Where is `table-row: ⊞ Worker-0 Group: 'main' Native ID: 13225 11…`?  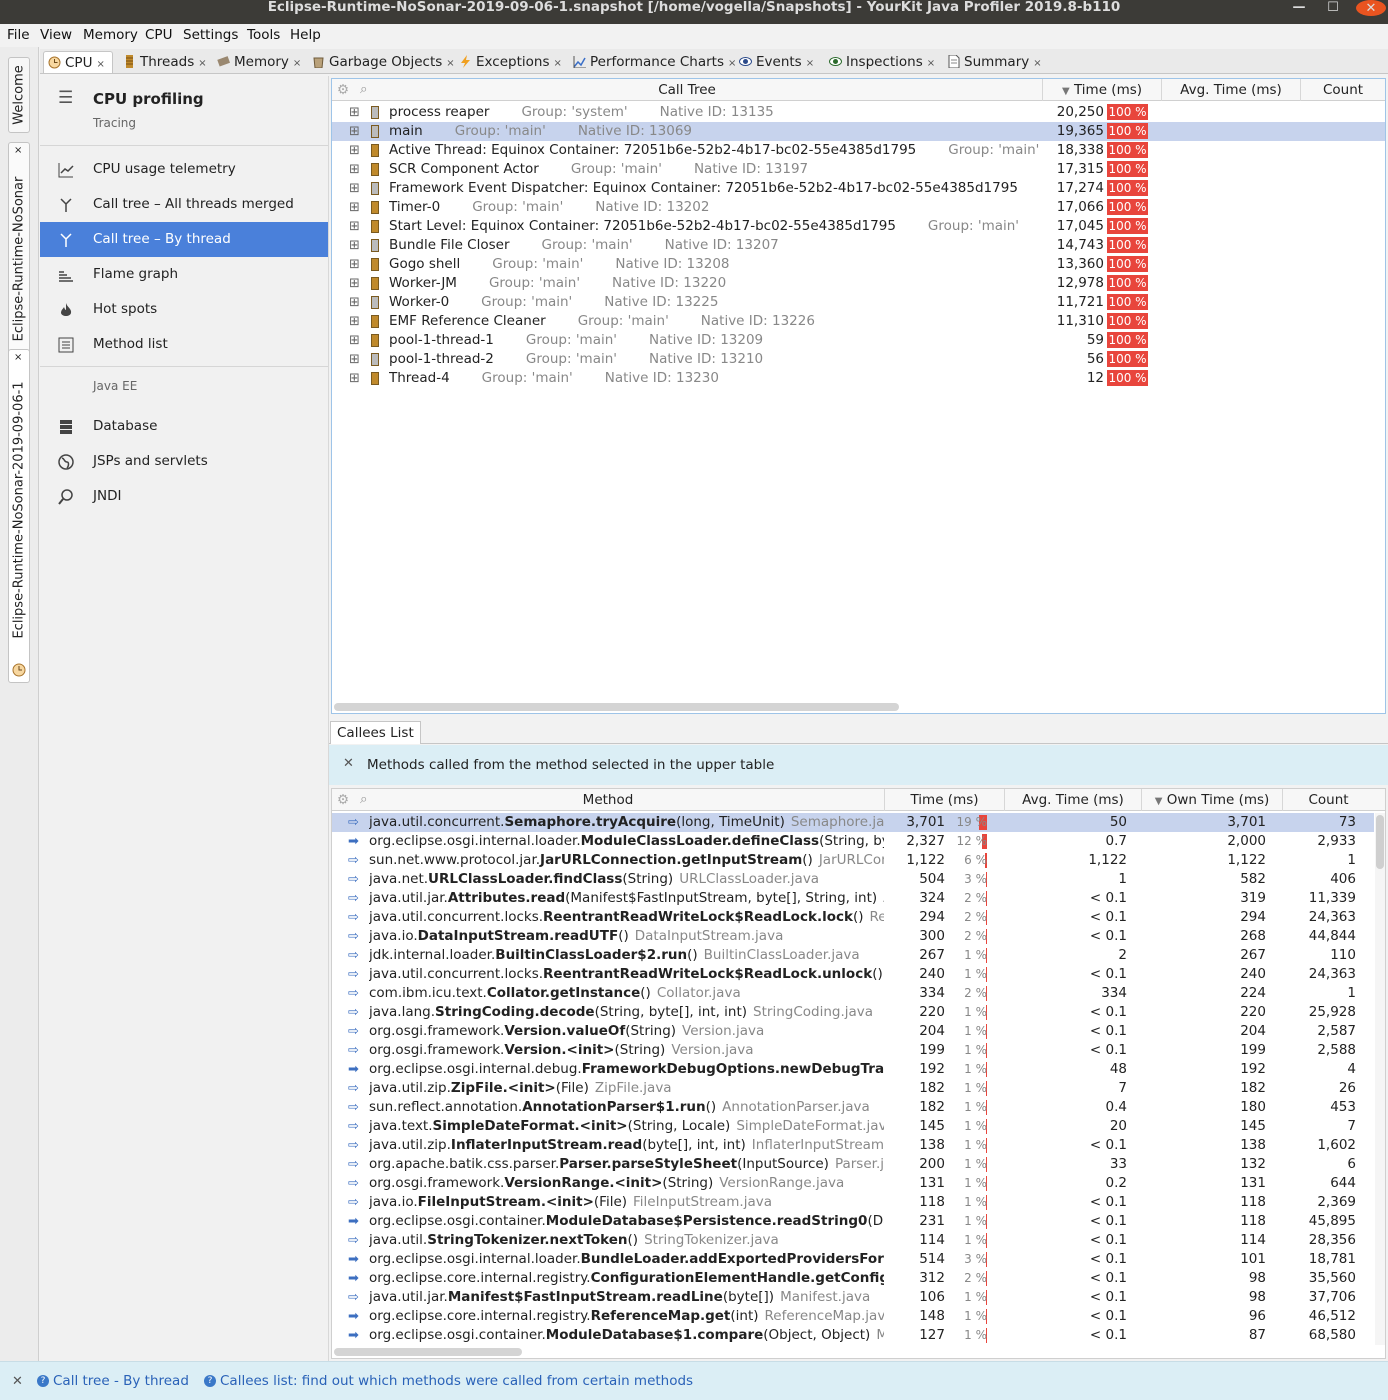 table-row: ⊞ Worker-0 Group: 'main' Native ID: 13225 11… is located at coordinates (858, 302).